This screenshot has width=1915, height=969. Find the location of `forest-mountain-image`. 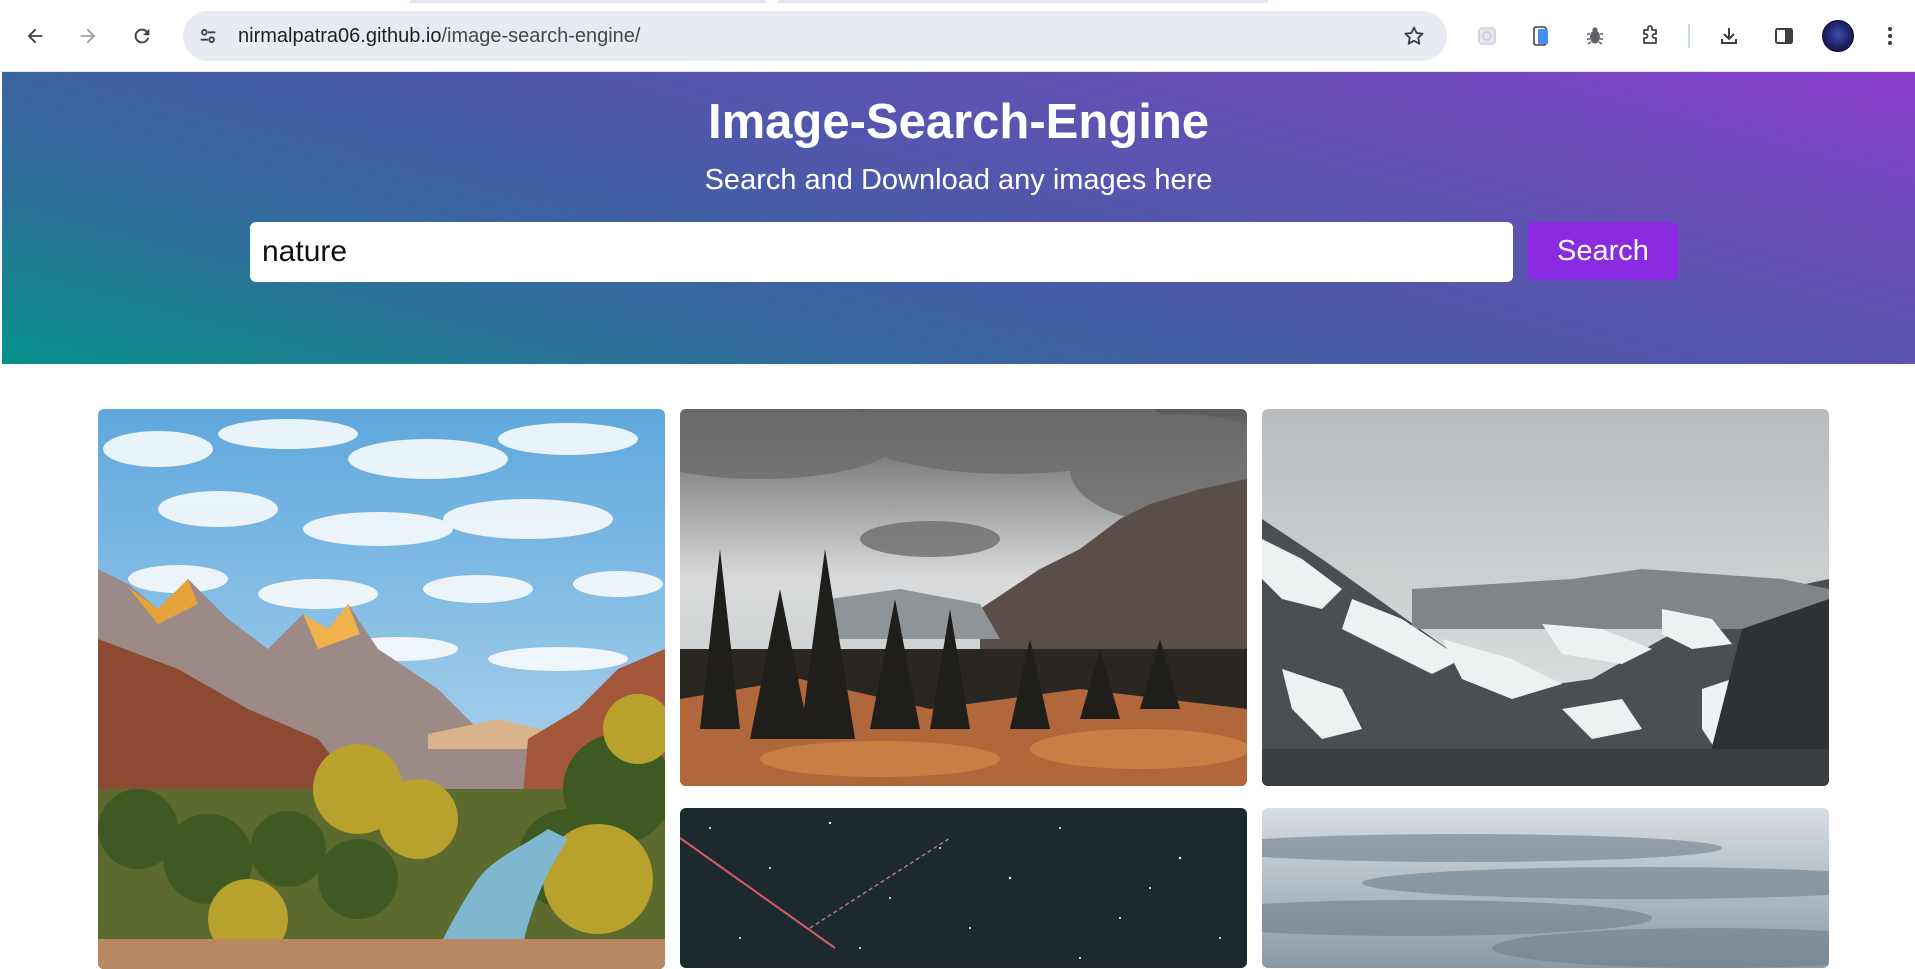

forest-mountain-image is located at coordinates (963, 597).